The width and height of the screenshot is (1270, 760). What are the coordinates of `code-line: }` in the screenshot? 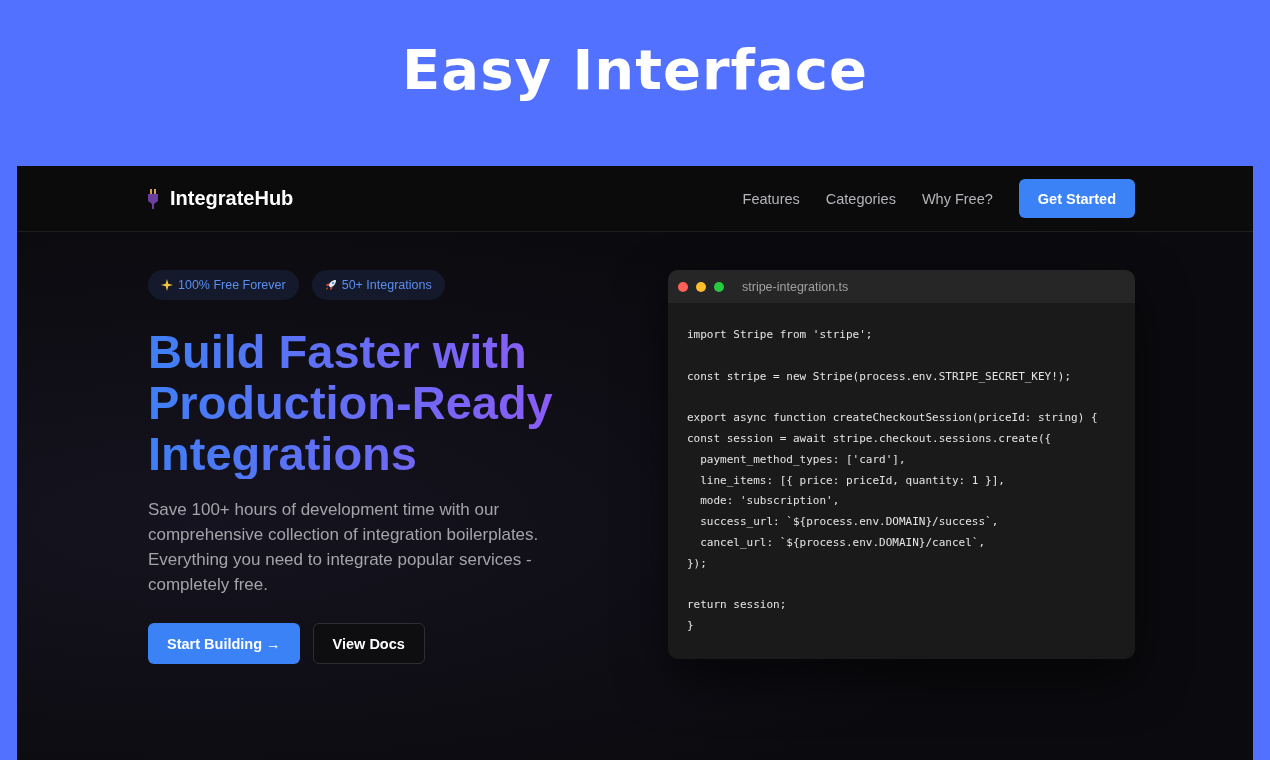 It's located at (691, 626).